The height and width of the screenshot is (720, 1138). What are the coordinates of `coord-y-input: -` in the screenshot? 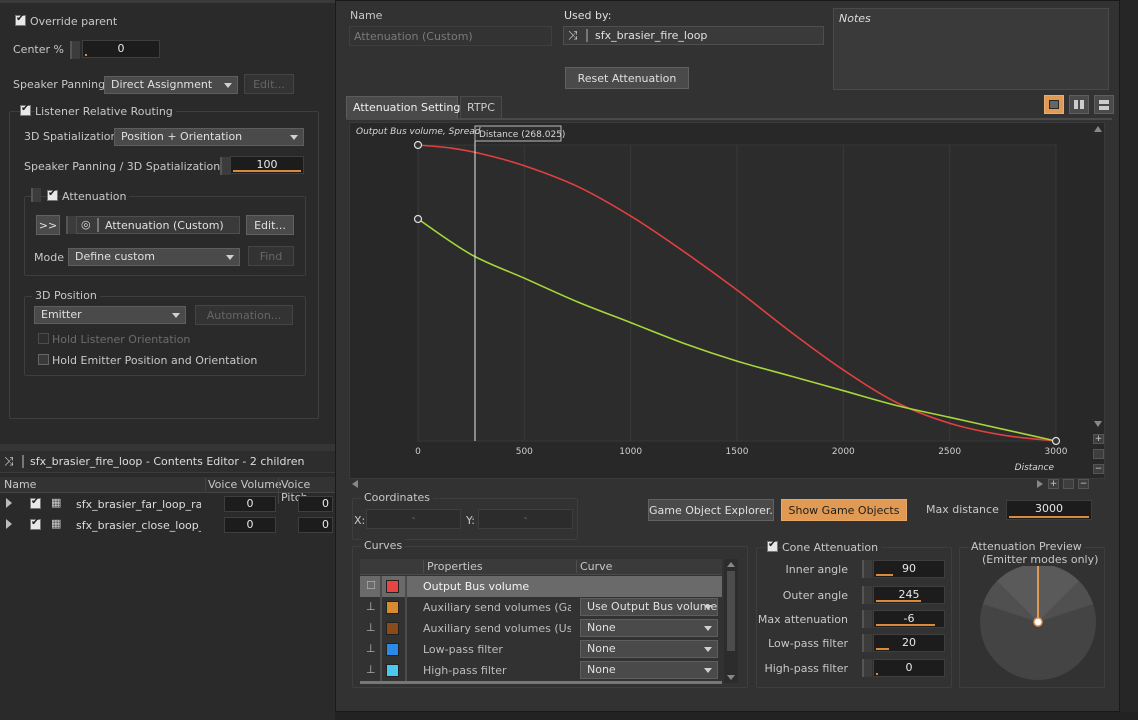 It's located at (525, 519).